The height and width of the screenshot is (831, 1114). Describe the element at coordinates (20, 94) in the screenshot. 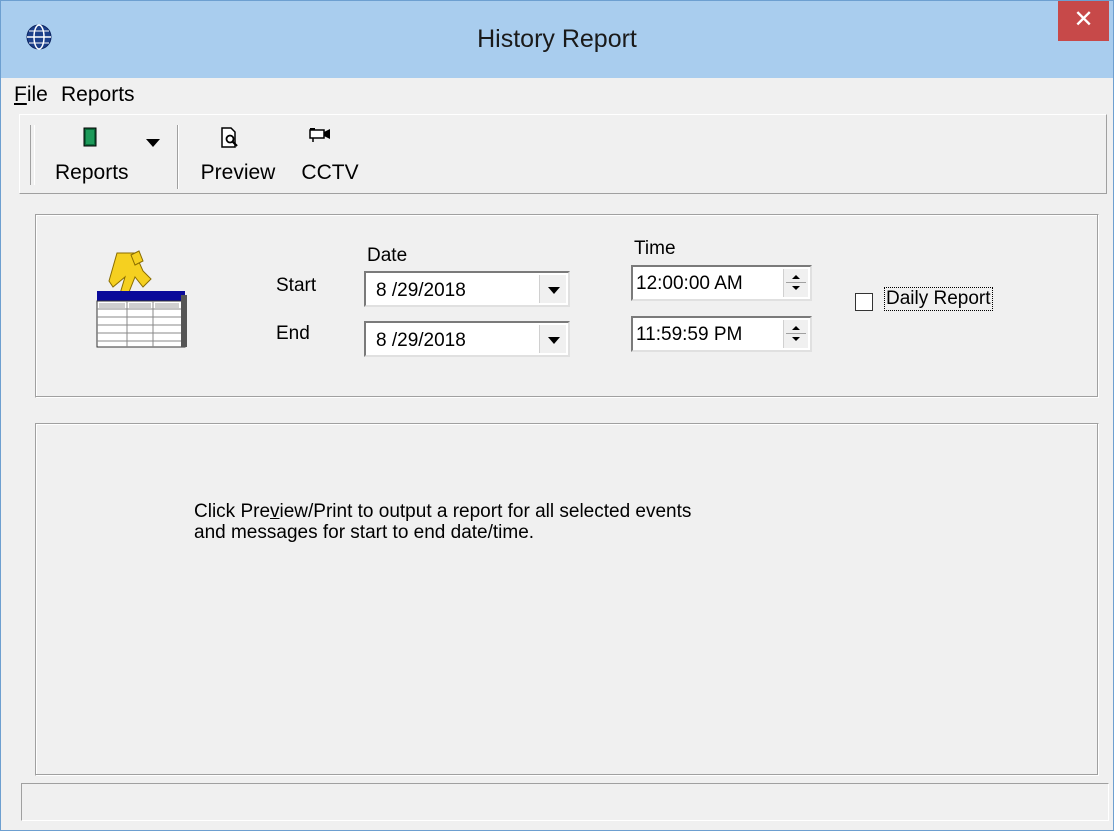

I see `menu-file-accelerator: F` at that location.